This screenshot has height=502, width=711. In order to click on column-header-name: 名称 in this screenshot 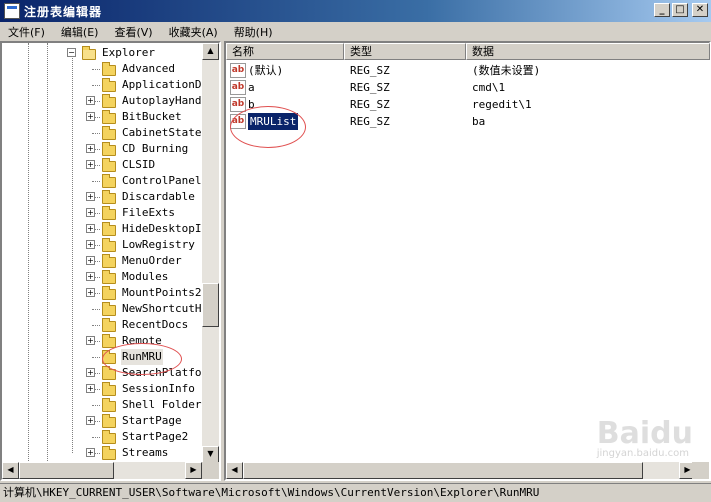, I will do `click(285, 51)`.